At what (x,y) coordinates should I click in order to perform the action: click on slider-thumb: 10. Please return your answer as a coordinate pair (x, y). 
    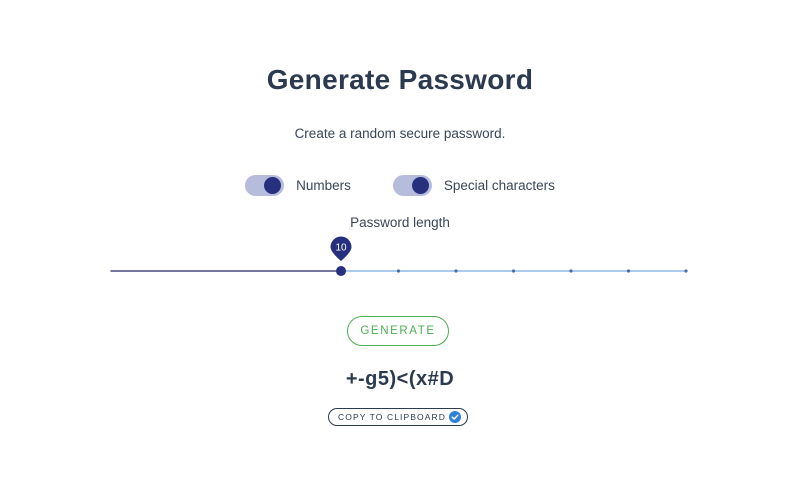
    Looking at the image, I should click on (341, 256).